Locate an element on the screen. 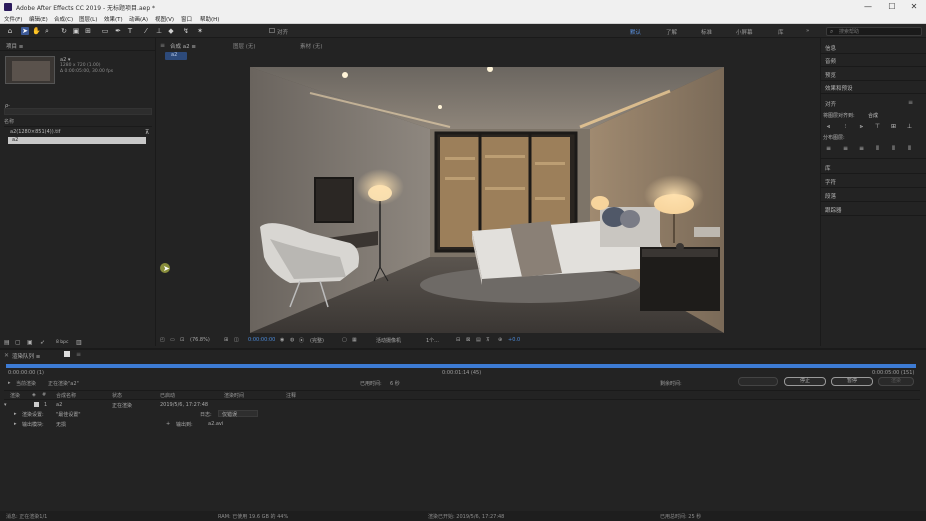  workspace-library: 库 is located at coordinates (781, 32).